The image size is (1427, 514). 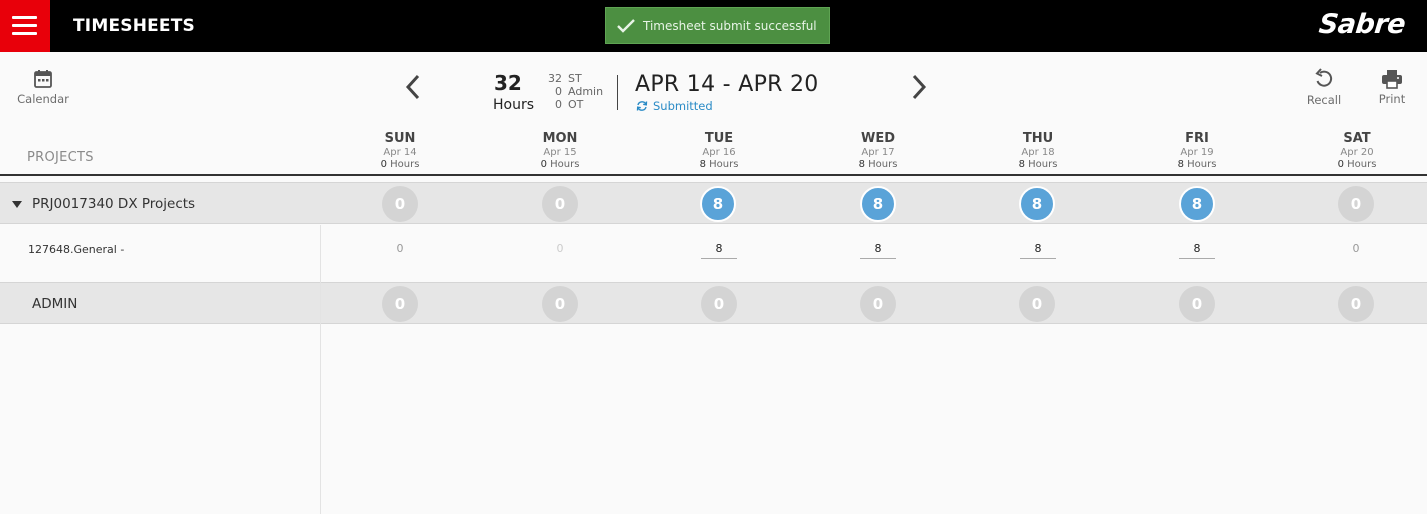 I want to click on day-name: MON, so click(x=560, y=138).